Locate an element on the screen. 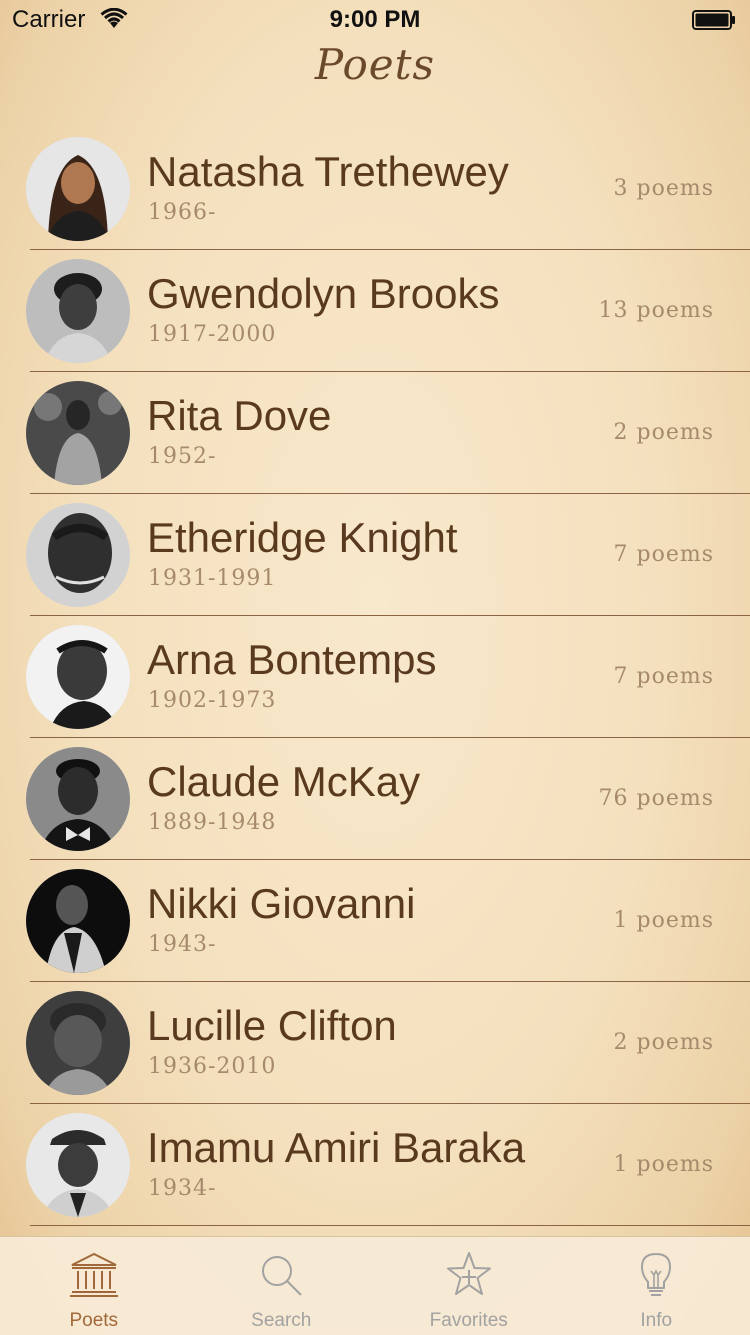 Image resolution: width=750 pixels, height=1335 pixels. poet-name: Imamu Amiri Baraka is located at coordinates (336, 1148).